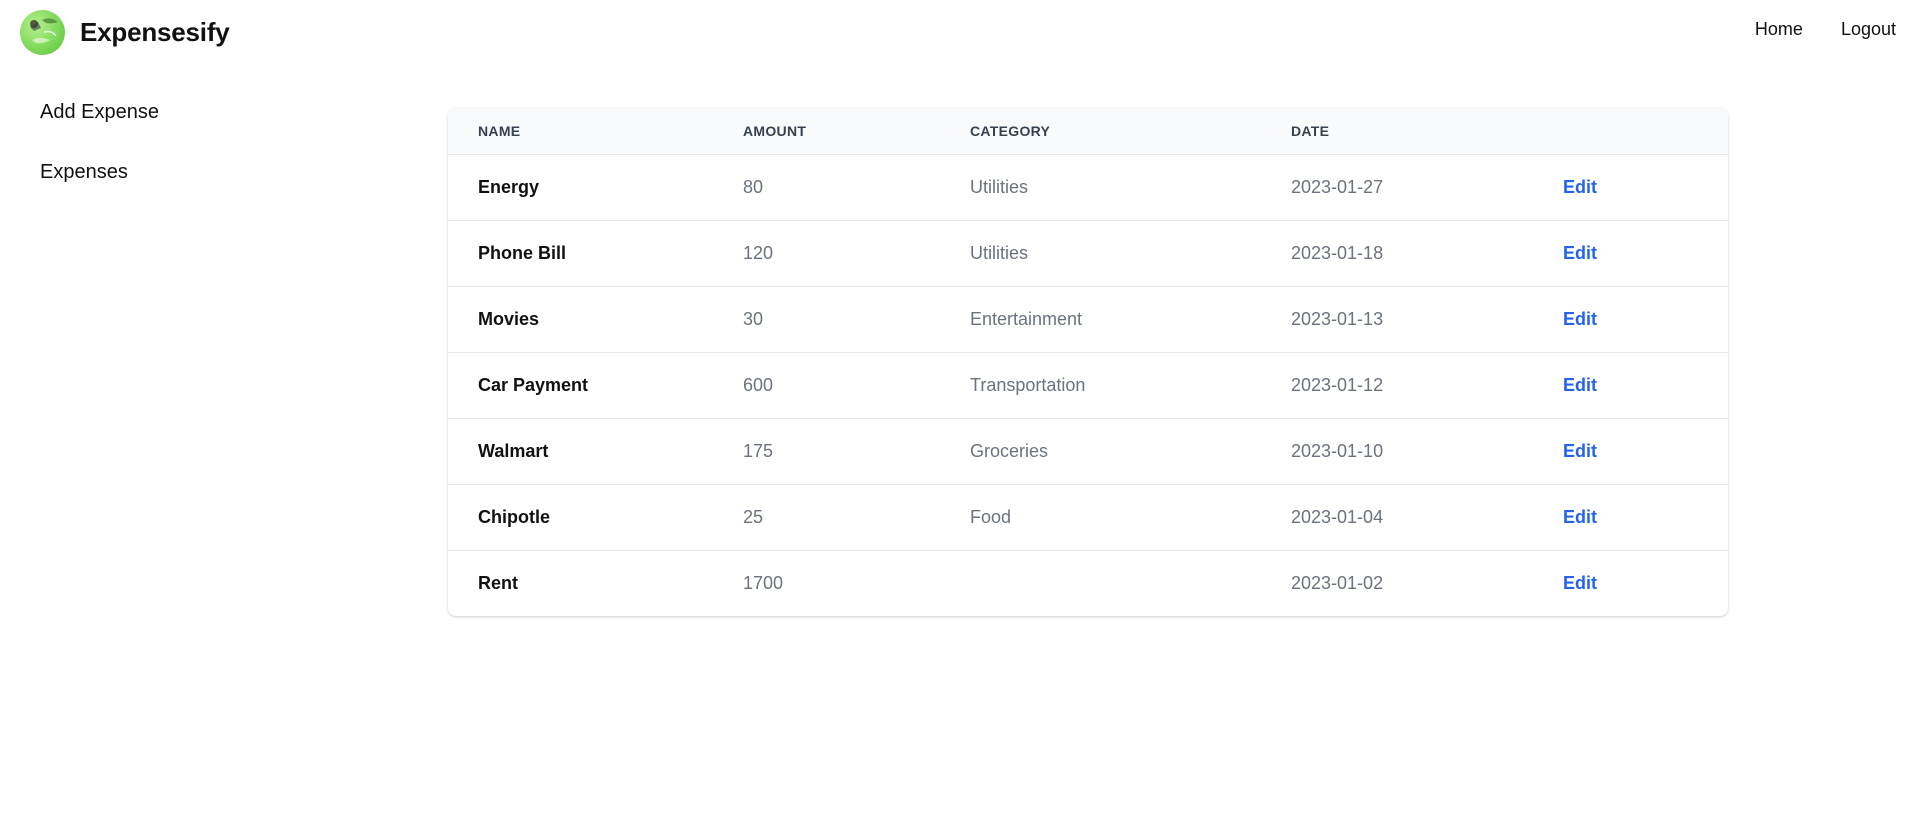 The height and width of the screenshot is (821, 1920). I want to click on cell-amount: 175, so click(758, 450).